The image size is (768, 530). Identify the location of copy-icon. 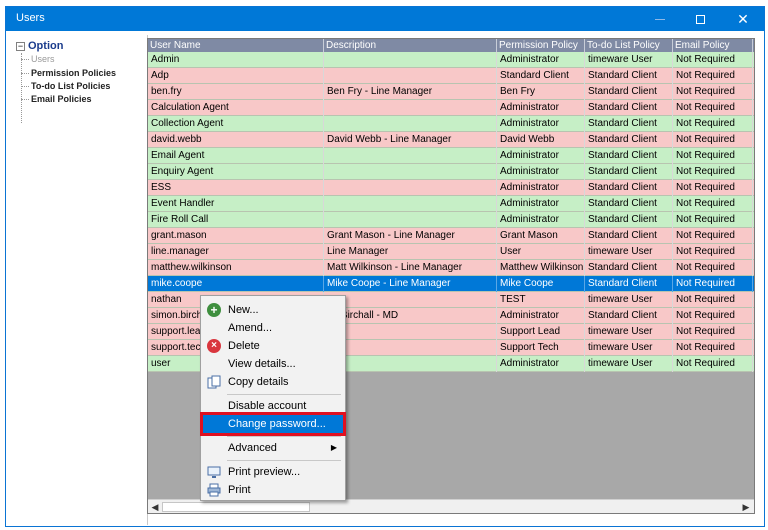
(214, 382).